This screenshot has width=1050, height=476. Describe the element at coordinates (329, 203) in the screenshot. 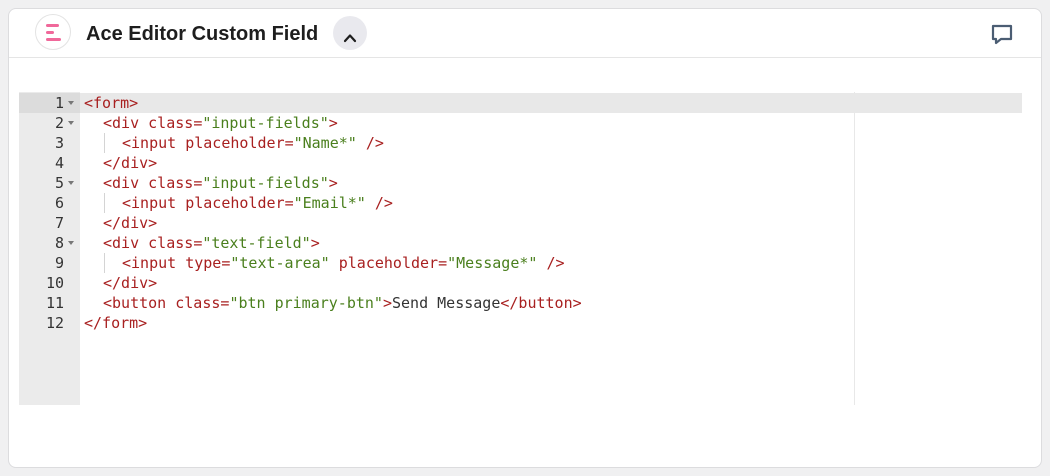

I see `code-token: "Email*"` at that location.